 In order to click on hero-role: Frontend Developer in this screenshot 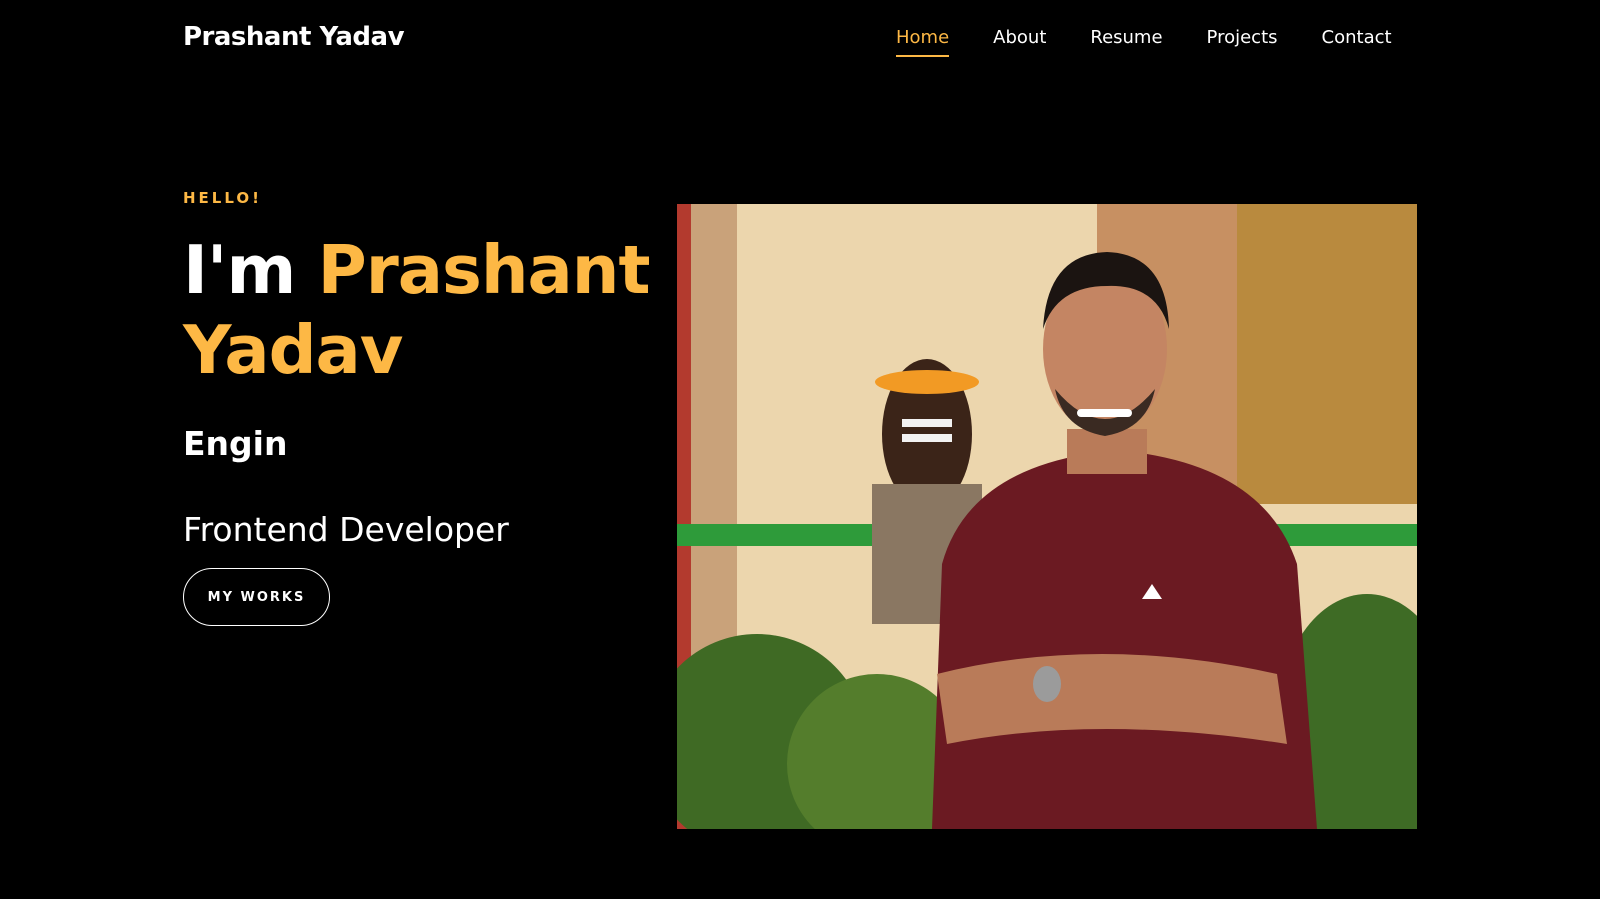, I will do `click(346, 529)`.